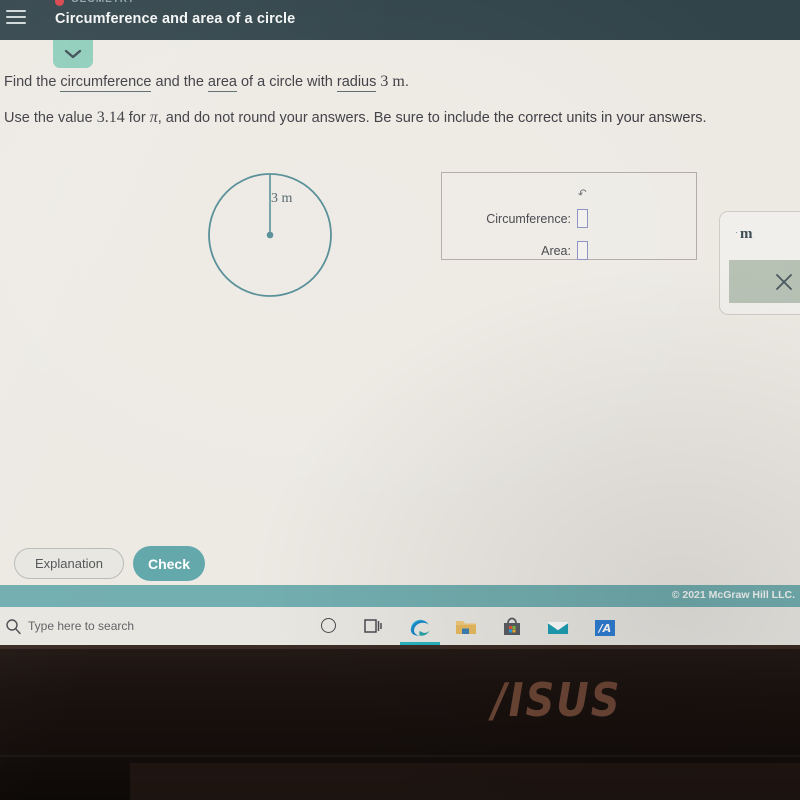 The height and width of the screenshot is (800, 800). What do you see at coordinates (557, 701) in the screenshot?
I see `asus-brand-logo: /ISUS` at bounding box center [557, 701].